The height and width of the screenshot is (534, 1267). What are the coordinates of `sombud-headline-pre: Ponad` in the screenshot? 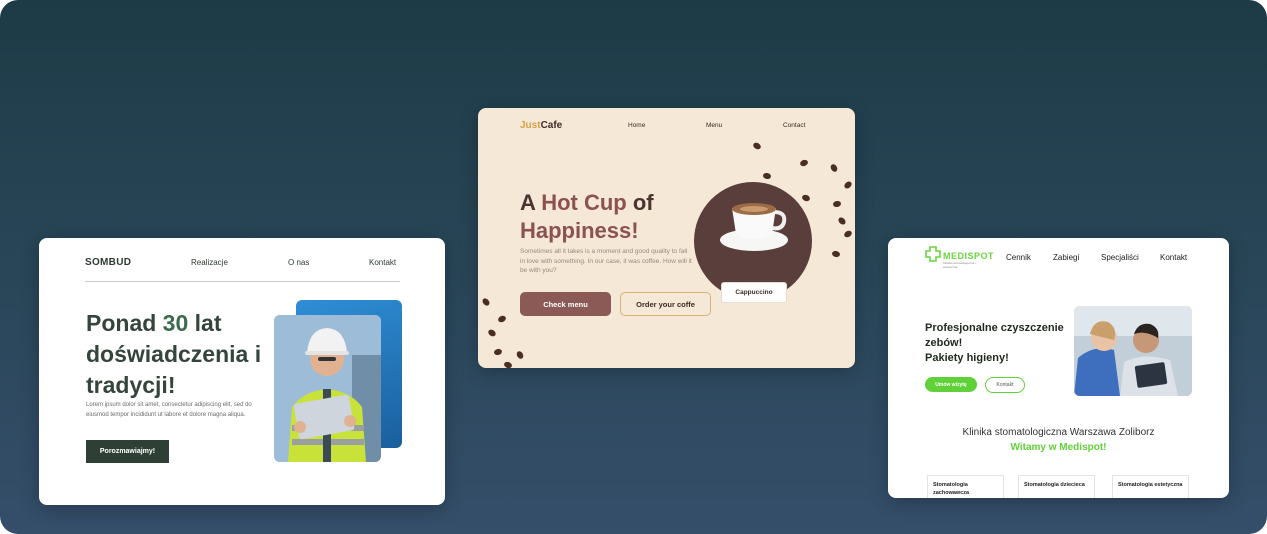 It's located at (124, 323).